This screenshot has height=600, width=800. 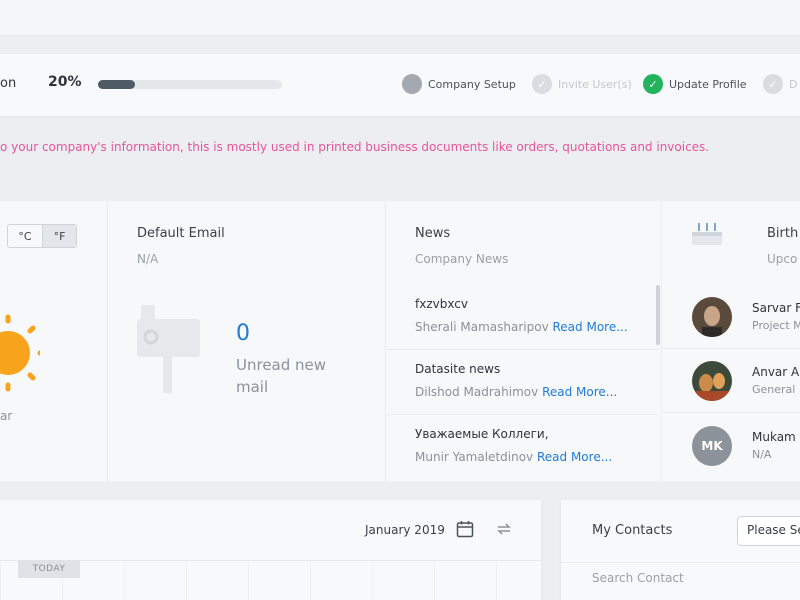 What do you see at coordinates (281, 376) in the screenshot?
I see `unread-mail-label: Unread new mail` at bounding box center [281, 376].